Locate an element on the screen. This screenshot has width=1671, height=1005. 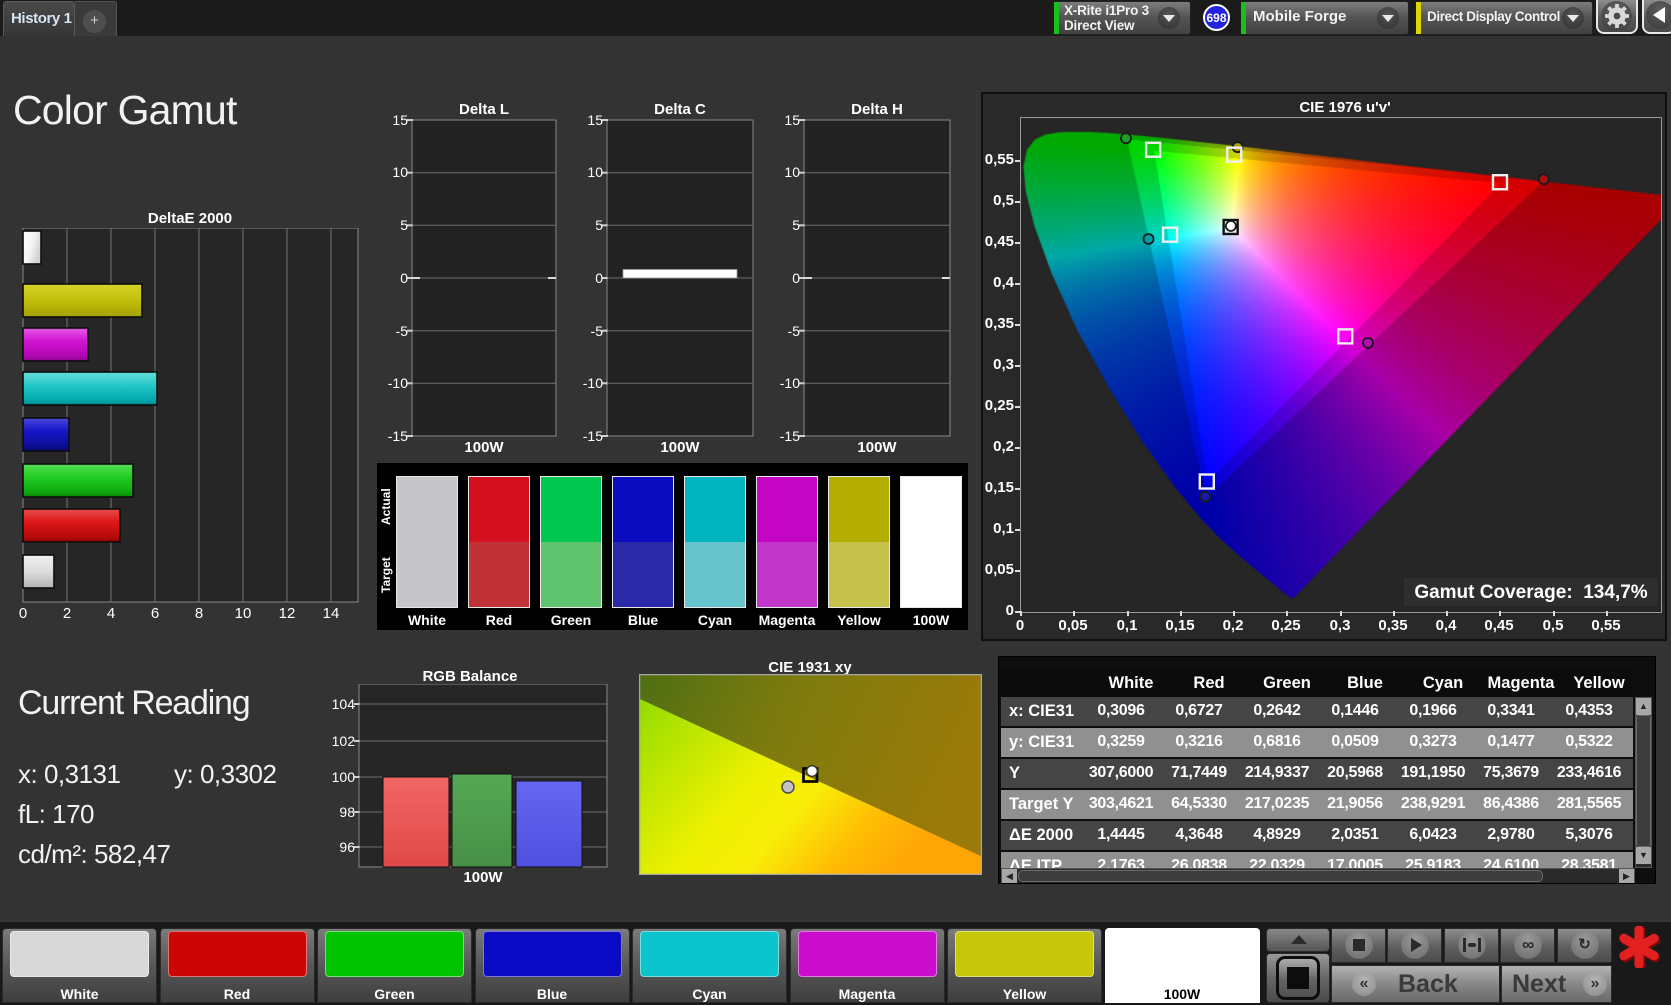
svg-text: 4 is located at coordinates (111, 613).